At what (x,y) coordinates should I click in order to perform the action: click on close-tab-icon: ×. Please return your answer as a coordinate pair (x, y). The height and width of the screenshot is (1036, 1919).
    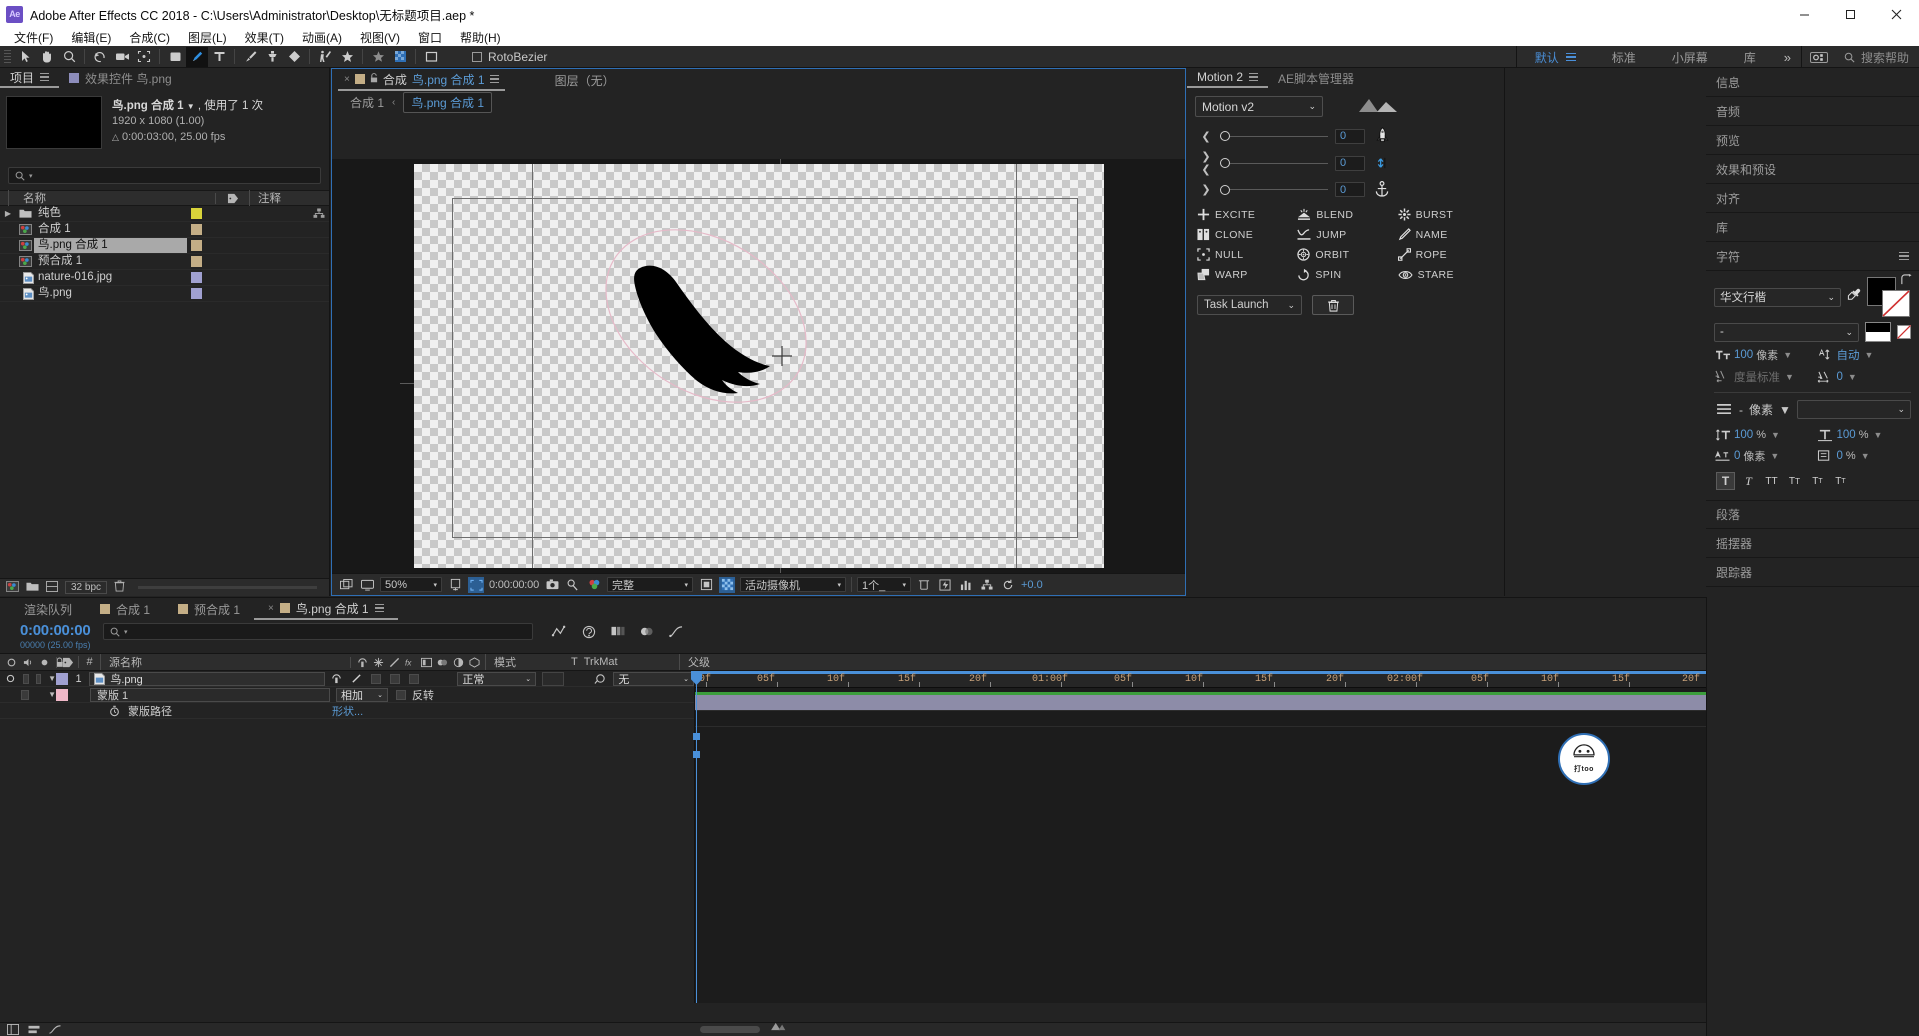
    Looking at the image, I should click on (271, 608).